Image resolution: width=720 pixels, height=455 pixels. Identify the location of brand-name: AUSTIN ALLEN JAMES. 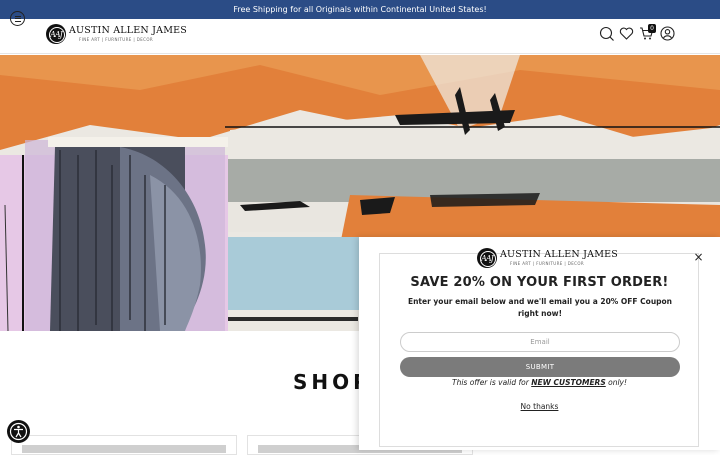
(128, 30).